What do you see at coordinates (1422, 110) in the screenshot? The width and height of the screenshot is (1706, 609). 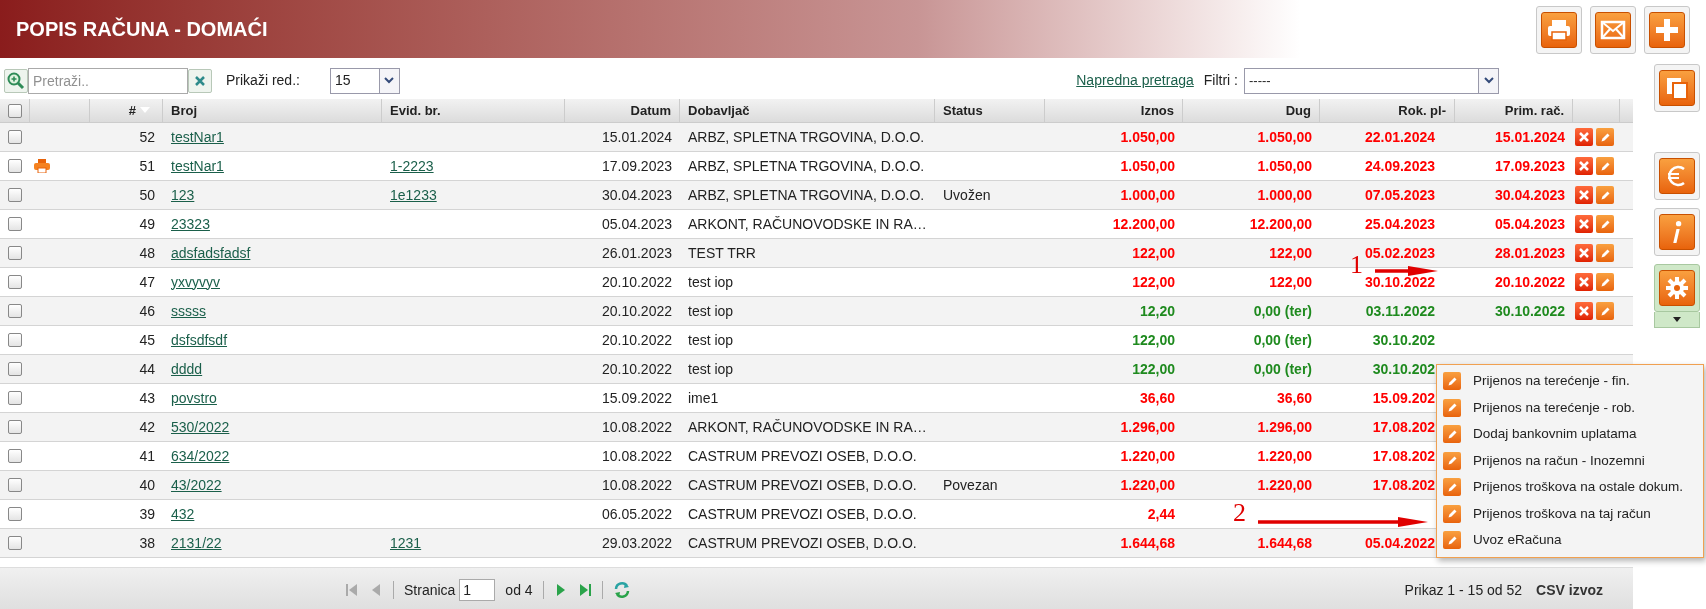 I see `column-header: Rok. pl-` at bounding box center [1422, 110].